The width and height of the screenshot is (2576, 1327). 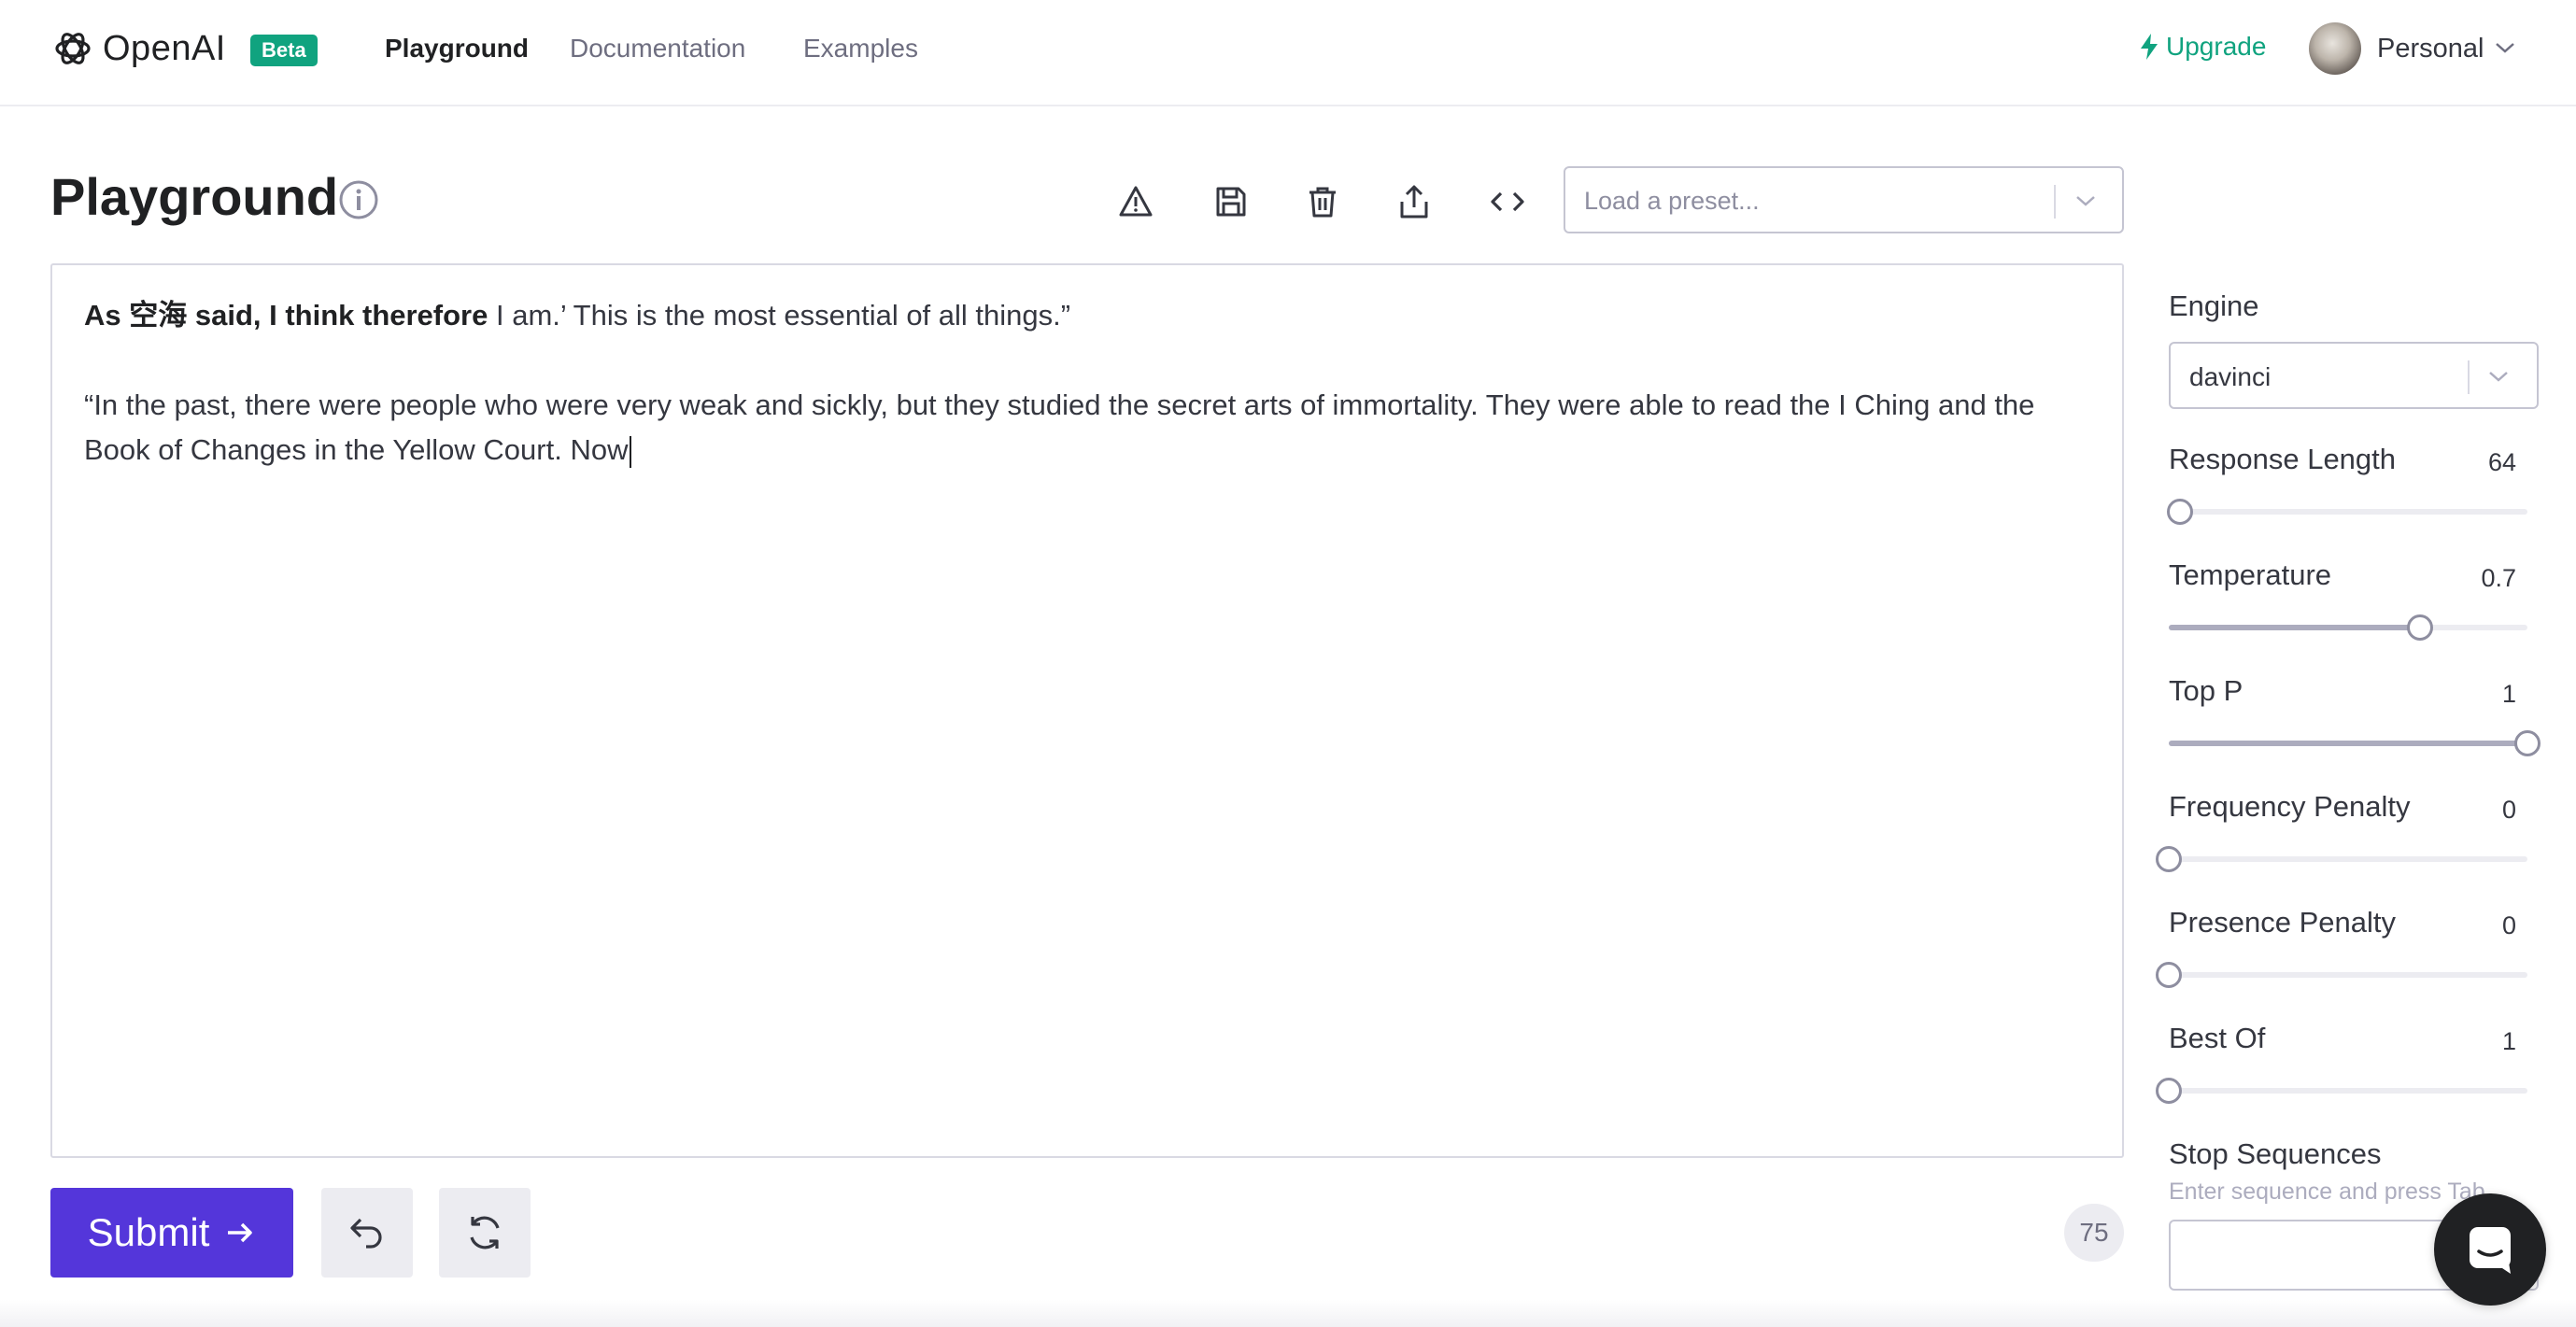 What do you see at coordinates (164, 48) in the screenshot?
I see `logo-text: OpenAI` at bounding box center [164, 48].